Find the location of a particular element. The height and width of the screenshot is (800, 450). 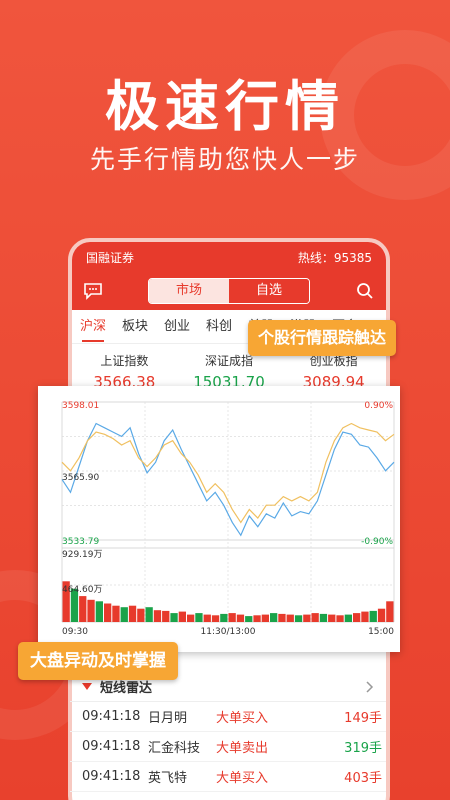

time-label-mid: 11:30/13:00 is located at coordinates (228, 632).